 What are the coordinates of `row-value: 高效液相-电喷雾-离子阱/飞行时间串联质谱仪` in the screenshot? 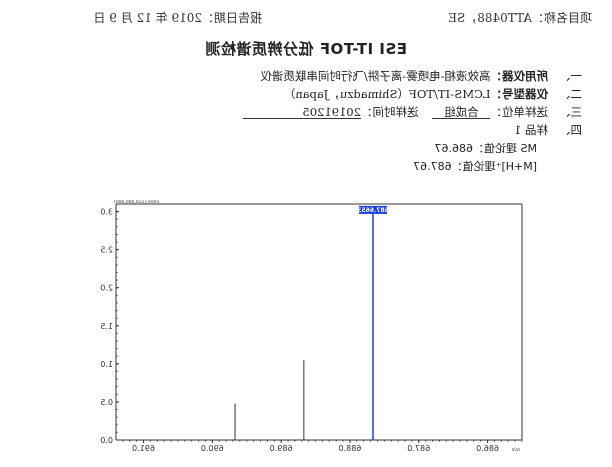 It's located at (375, 76).